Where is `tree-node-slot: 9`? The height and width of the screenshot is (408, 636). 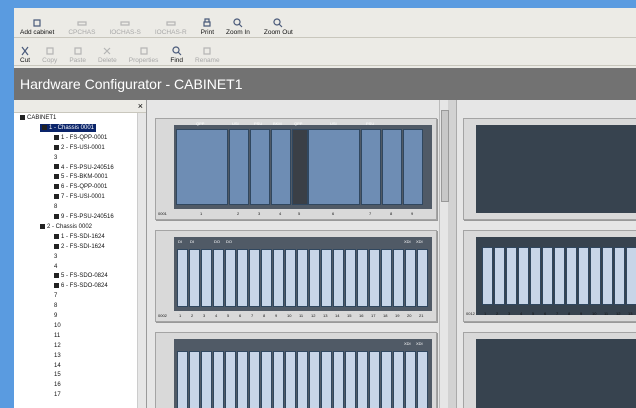 tree-node-slot: 9 is located at coordinates (55, 316).